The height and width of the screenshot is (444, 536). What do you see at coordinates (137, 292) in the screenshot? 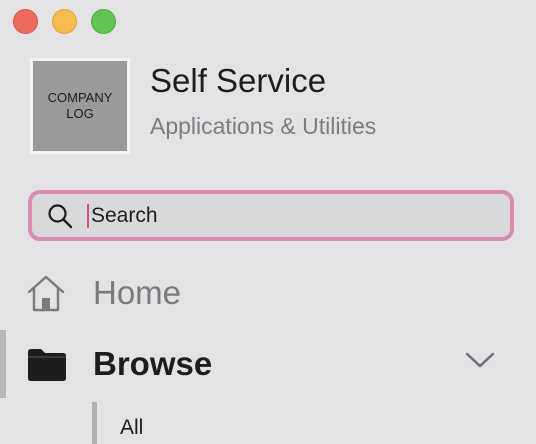
I see `sidebar-item-label: Home` at bounding box center [137, 292].